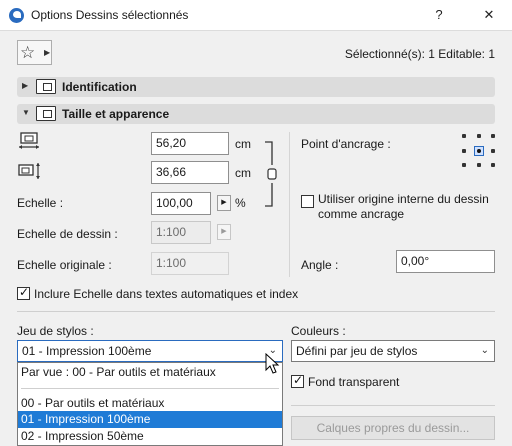 This screenshot has width=512, height=446. I want to click on section-label: Identification, so click(99, 87).